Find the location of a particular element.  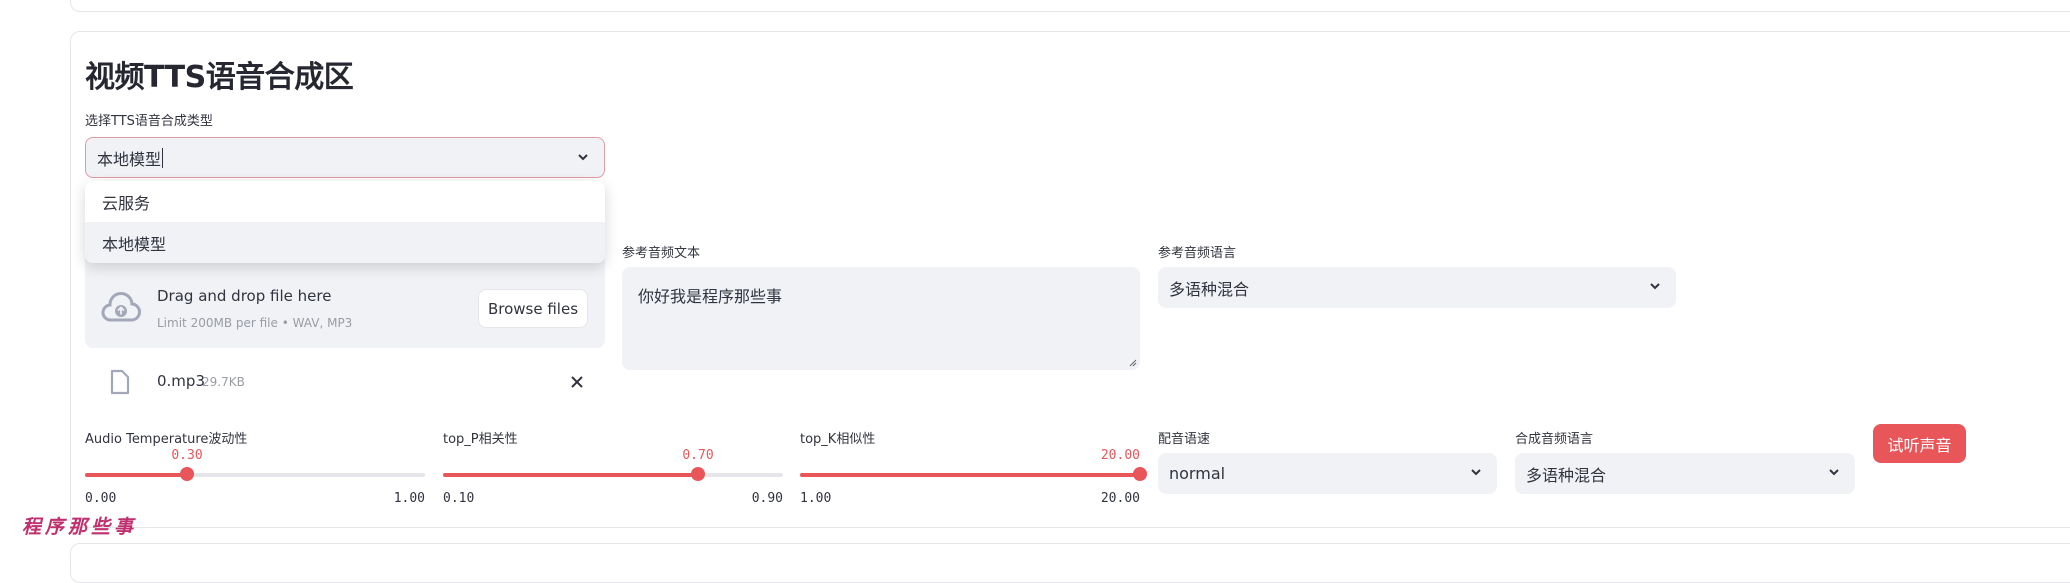

slider-max: 1.00 is located at coordinates (409, 498).